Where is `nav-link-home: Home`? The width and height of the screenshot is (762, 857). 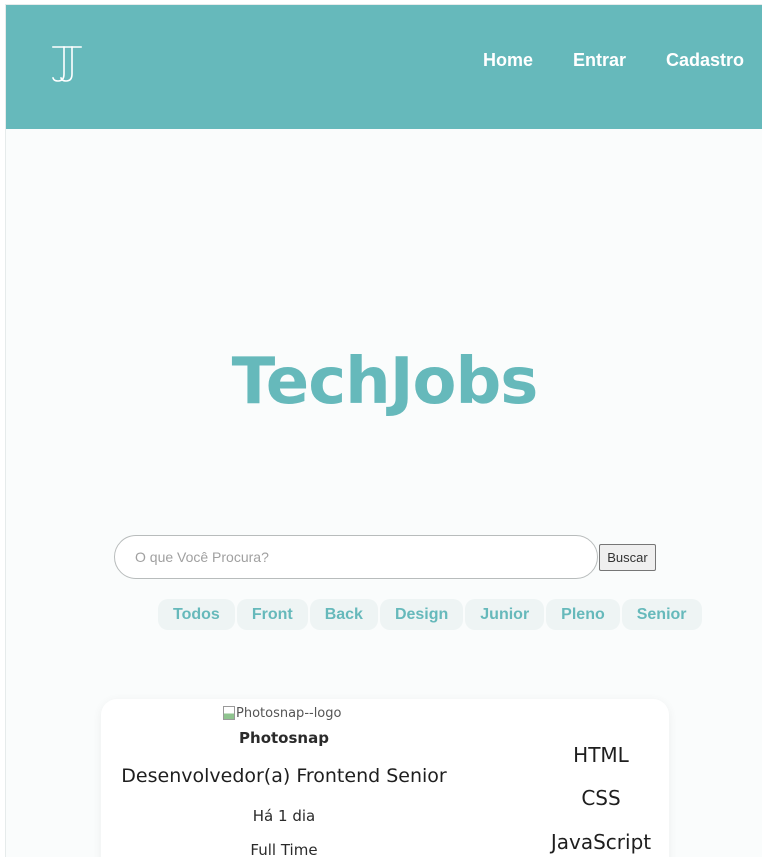 nav-link-home: Home is located at coordinates (508, 60).